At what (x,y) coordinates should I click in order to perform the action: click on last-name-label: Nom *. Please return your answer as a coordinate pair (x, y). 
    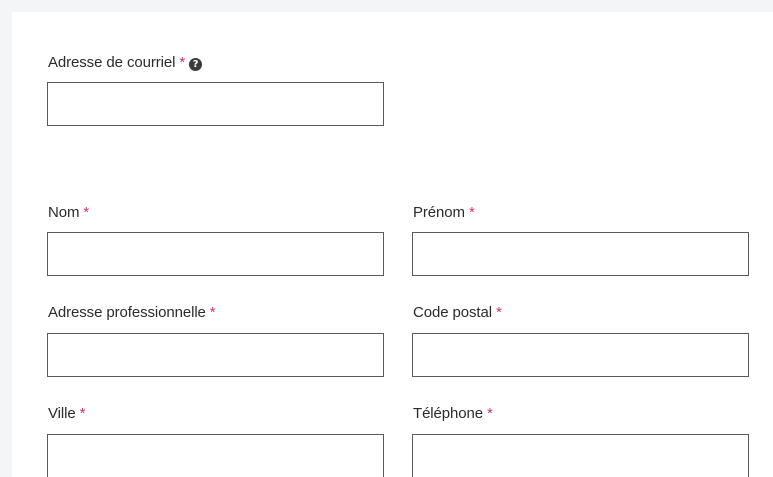
    Looking at the image, I should click on (68, 213).